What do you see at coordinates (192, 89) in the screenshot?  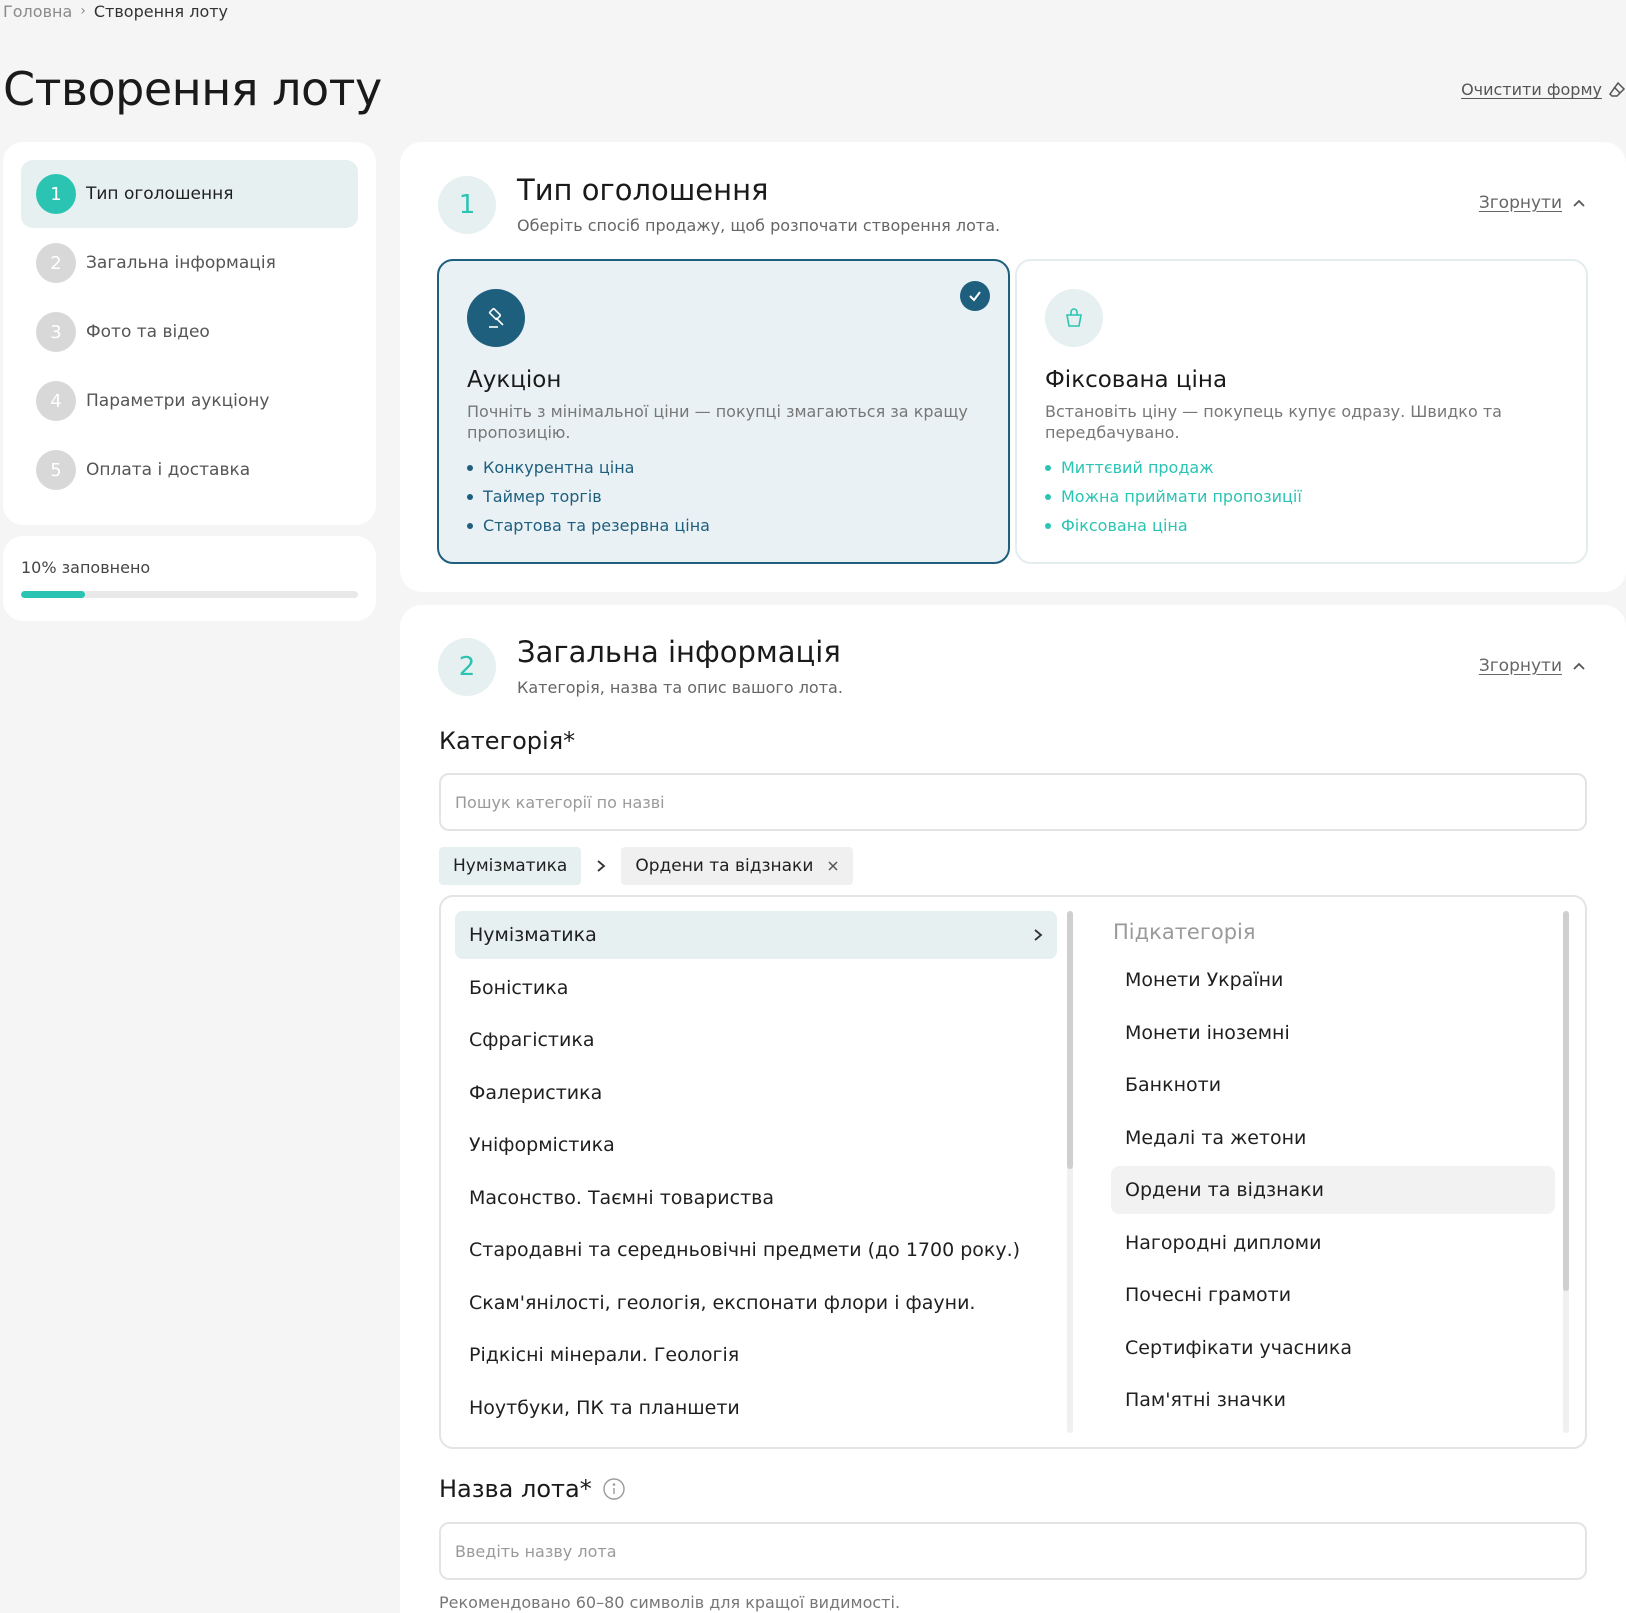 I see `page-title: Створення лоту` at bounding box center [192, 89].